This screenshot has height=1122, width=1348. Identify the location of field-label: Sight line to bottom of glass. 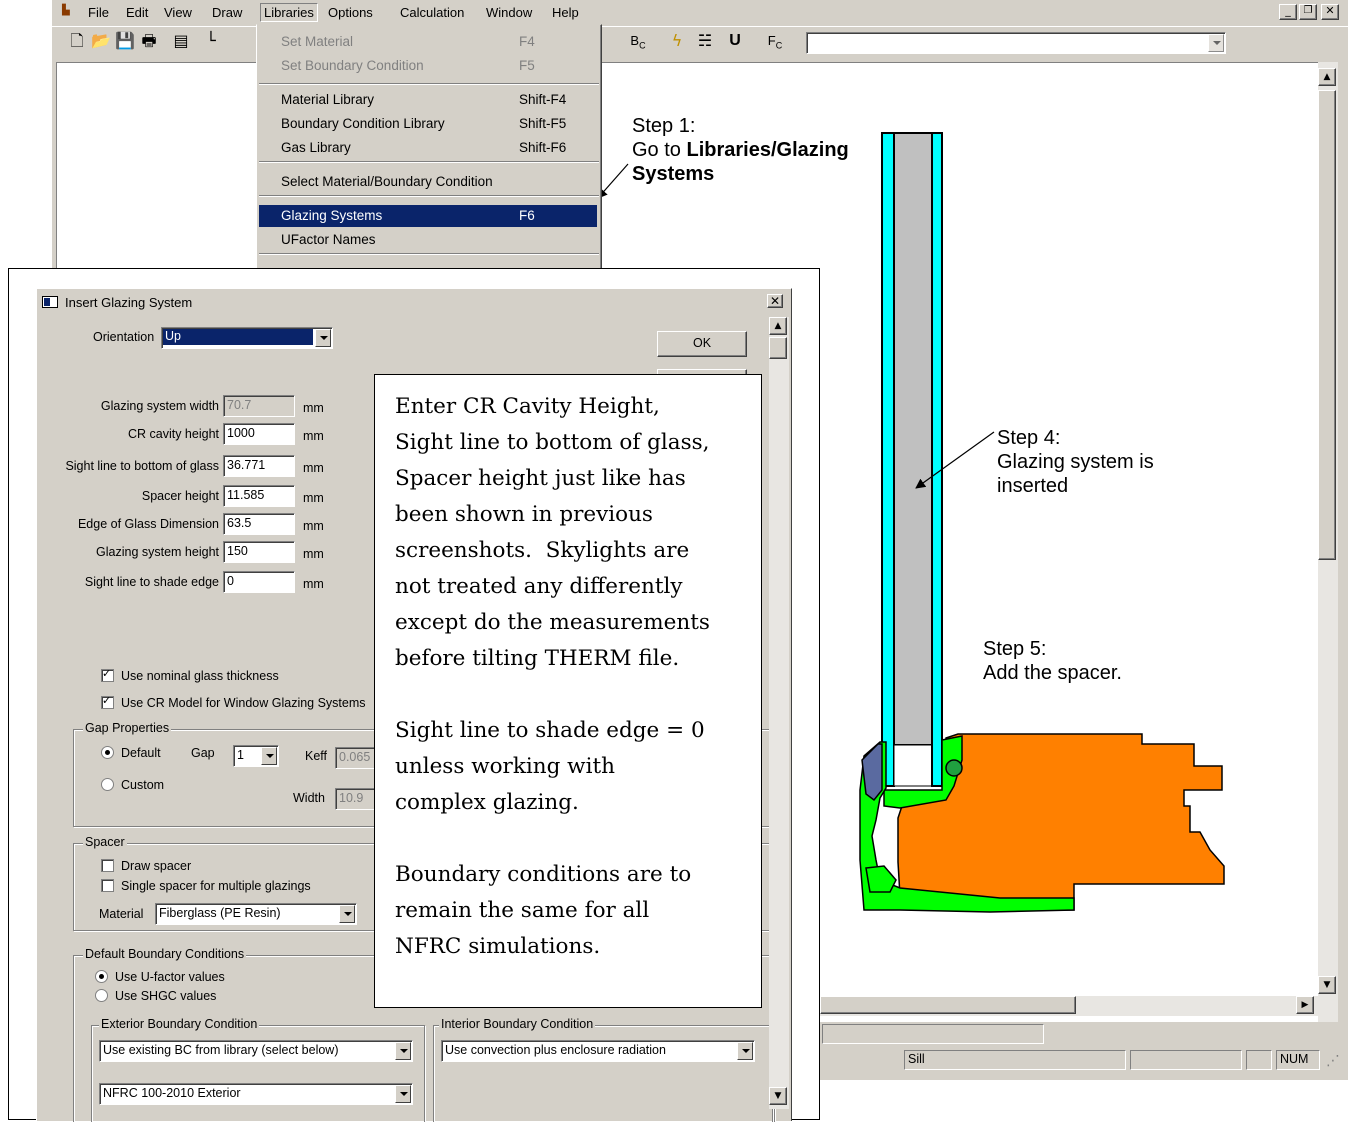
(142, 466).